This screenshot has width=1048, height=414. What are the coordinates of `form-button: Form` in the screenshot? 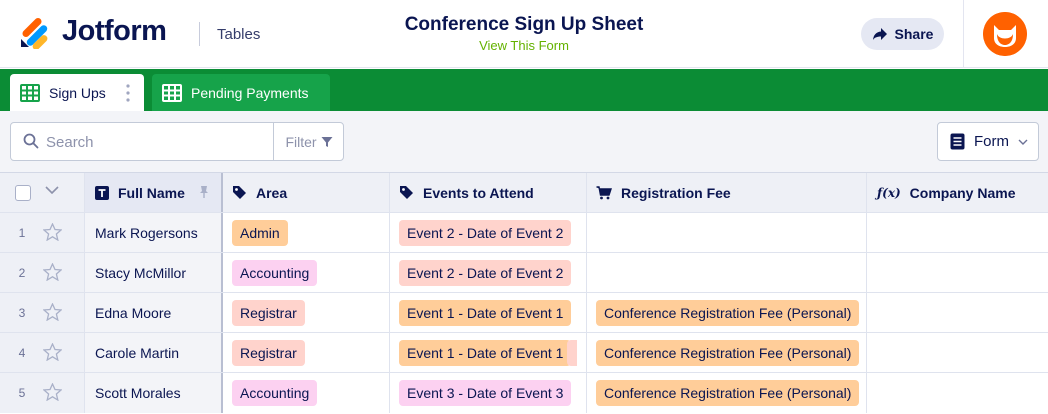 It's located at (988, 141).